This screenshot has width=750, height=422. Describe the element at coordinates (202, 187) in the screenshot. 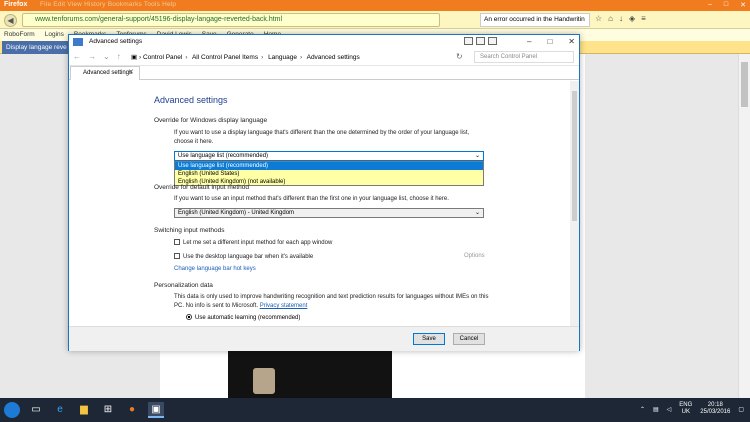

I see `section-input-method: Override for default input method` at that location.